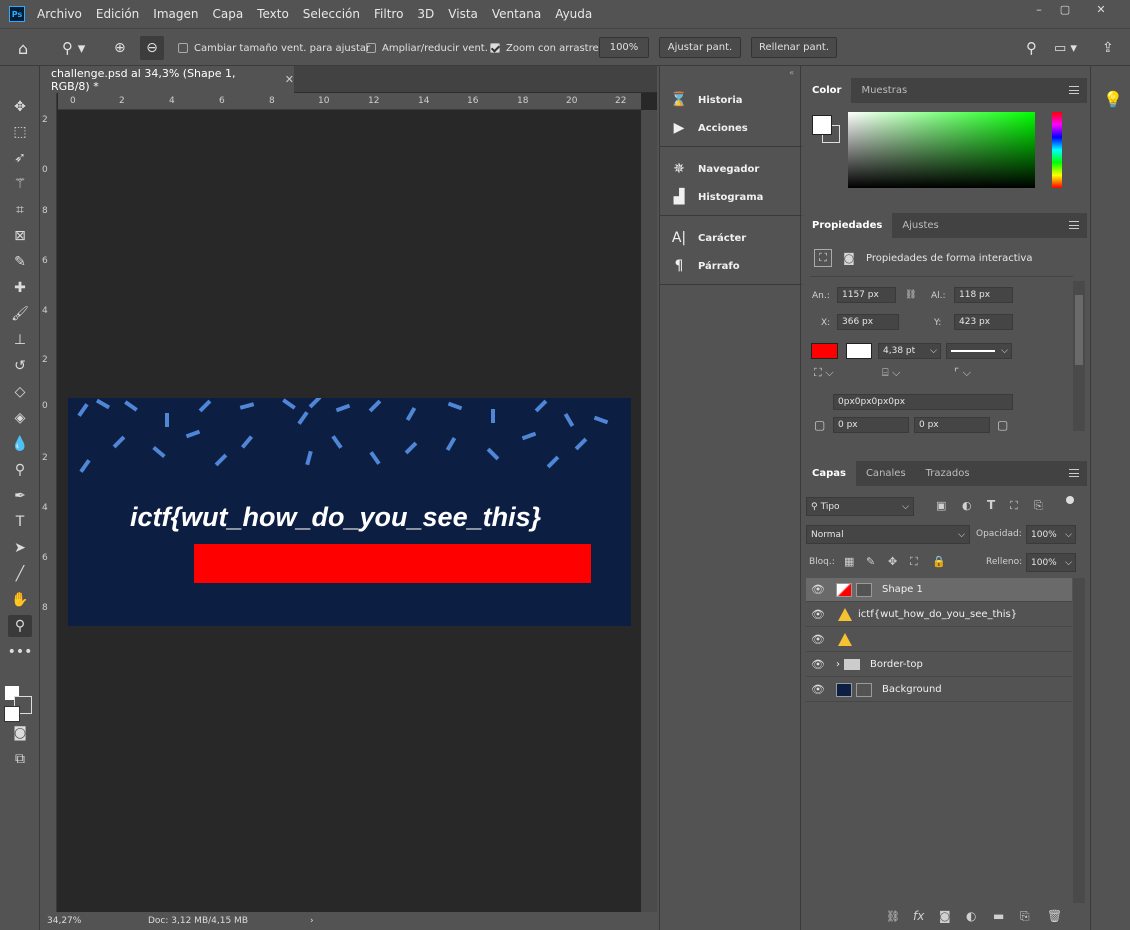 The image size is (1130, 930). What do you see at coordinates (274, 48) in the screenshot?
I see `resize-windows-checkbox: Cambiar tamaño vent. para ajustar` at bounding box center [274, 48].